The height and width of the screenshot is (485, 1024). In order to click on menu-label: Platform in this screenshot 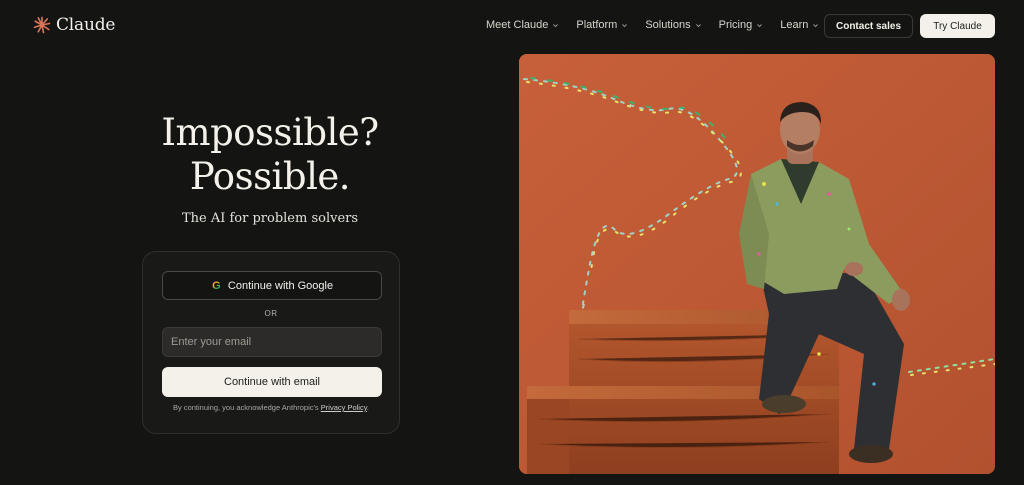, I will do `click(597, 25)`.